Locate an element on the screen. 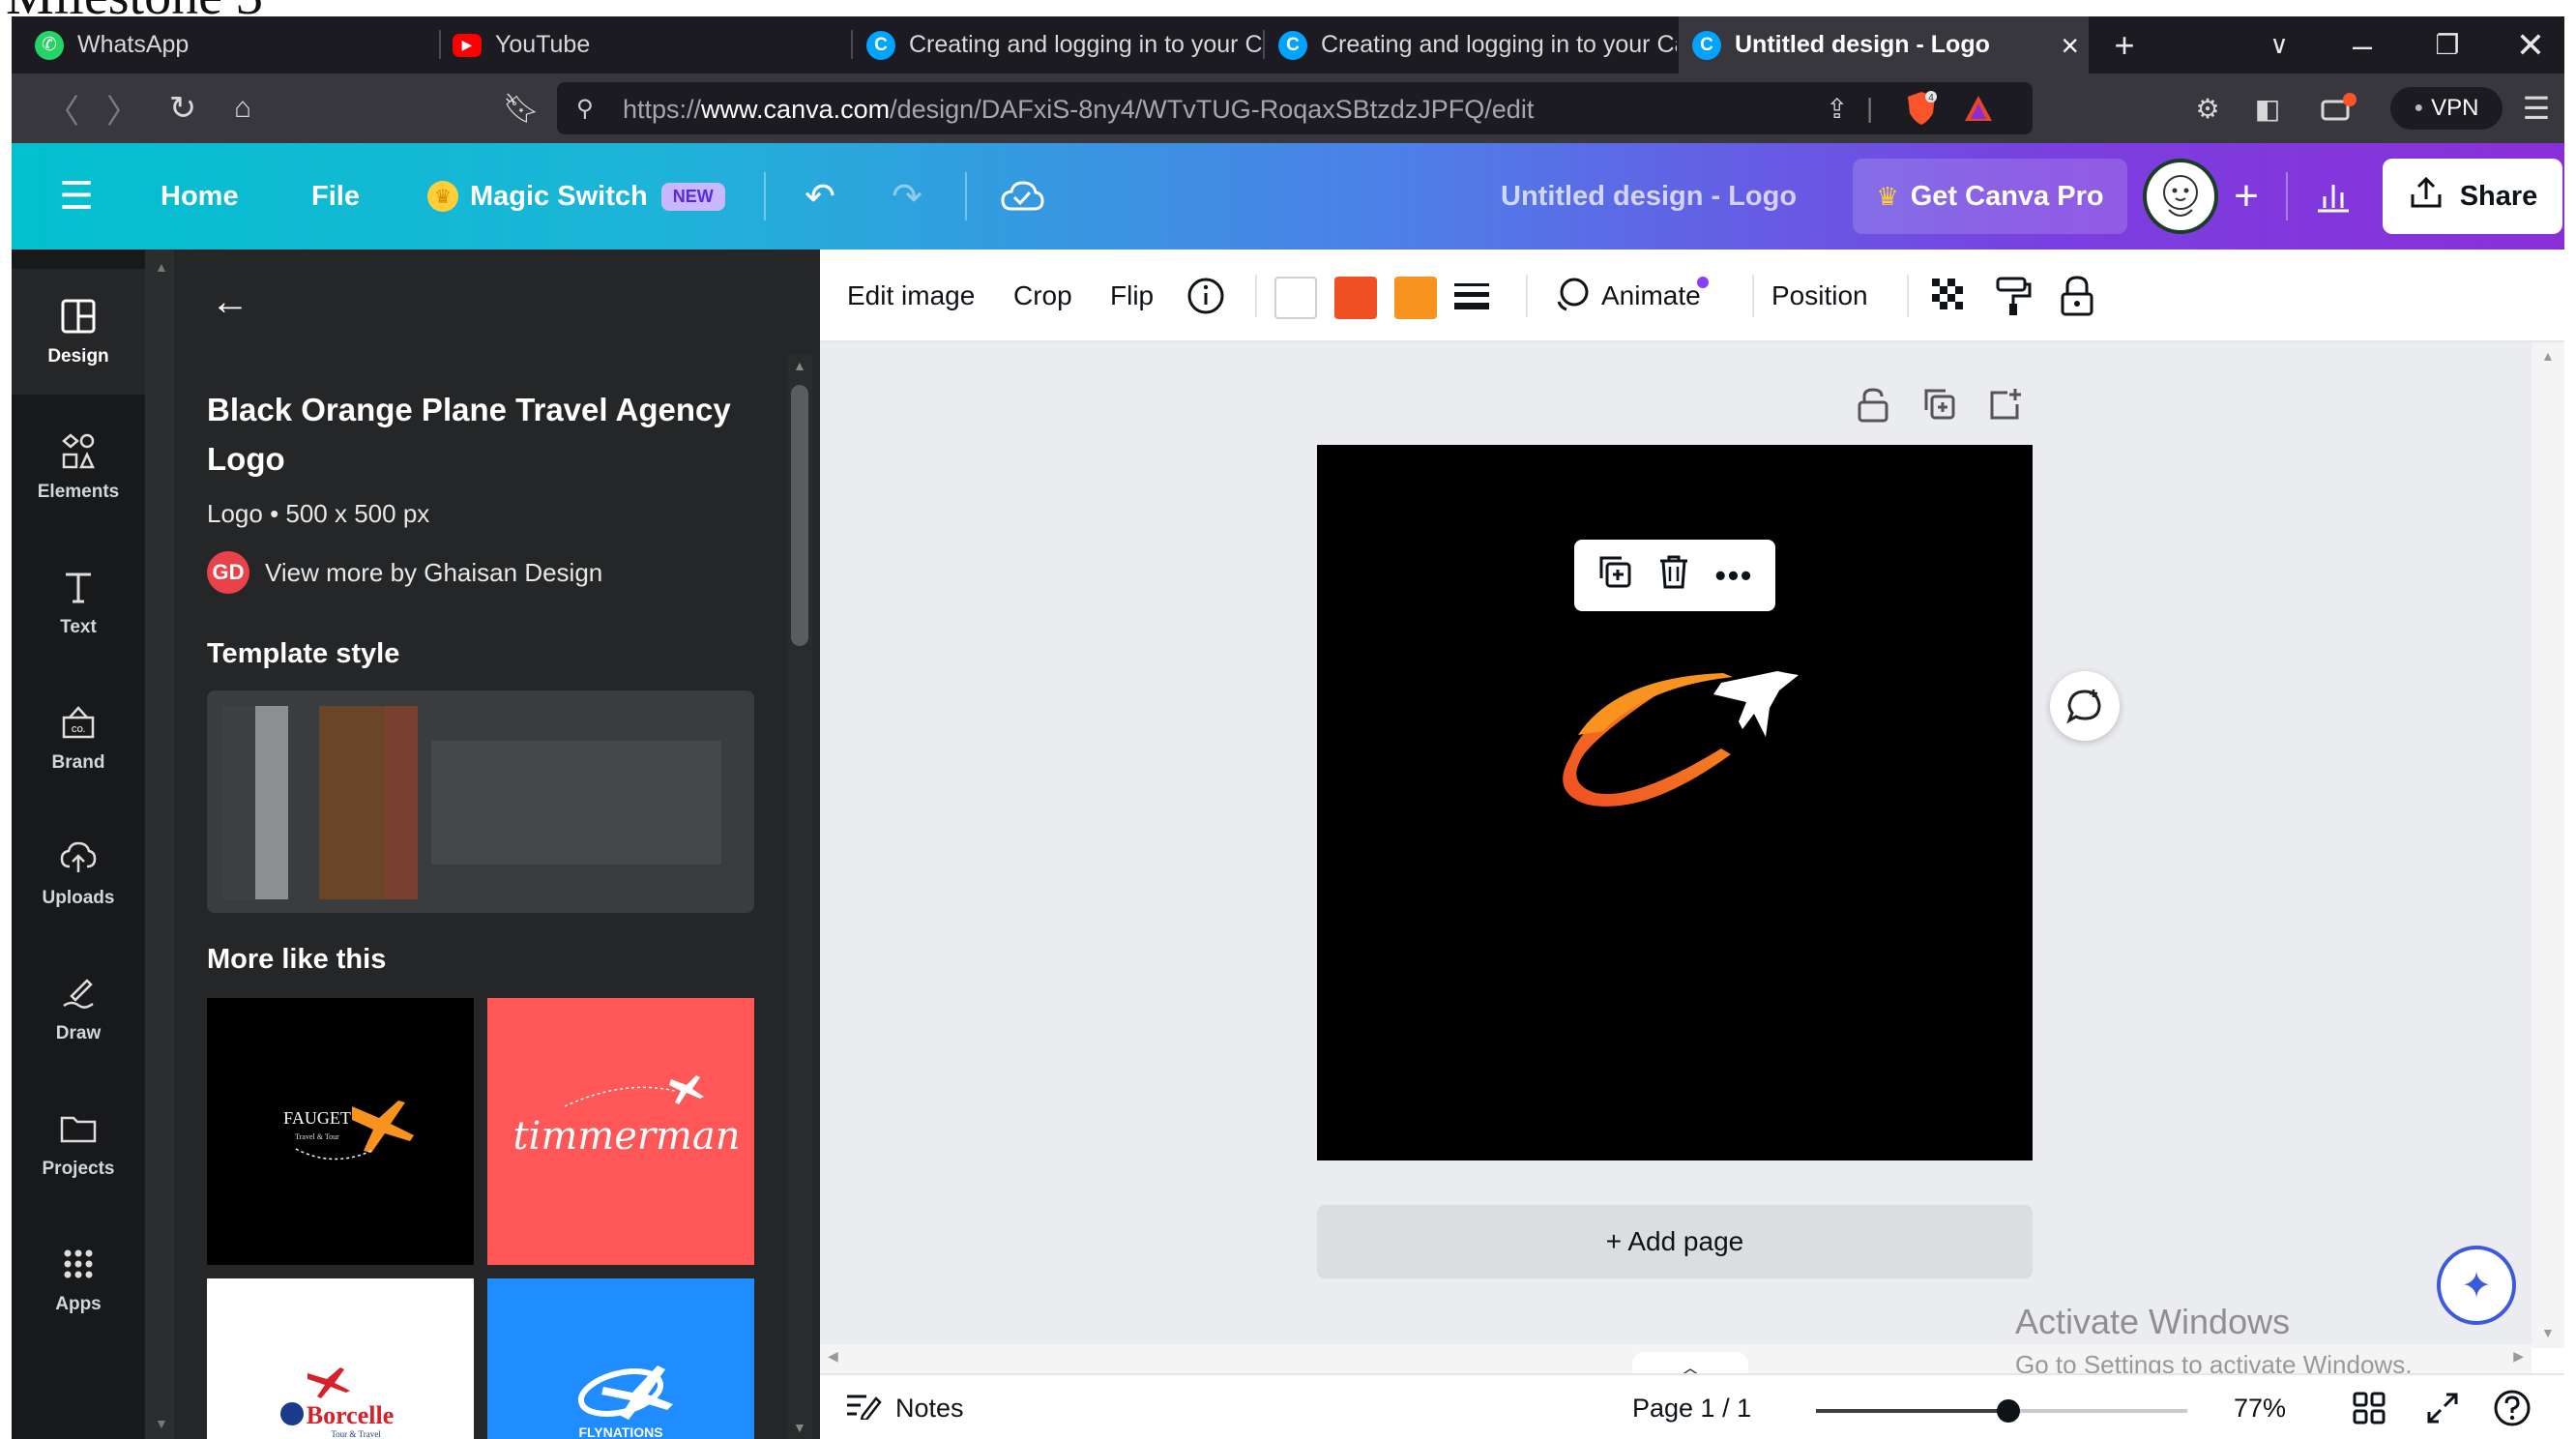 Image resolution: width=2576 pixels, height=1439 pixels. panel-left-scrollbar: ▲ ▼ is located at coordinates (159, 844).